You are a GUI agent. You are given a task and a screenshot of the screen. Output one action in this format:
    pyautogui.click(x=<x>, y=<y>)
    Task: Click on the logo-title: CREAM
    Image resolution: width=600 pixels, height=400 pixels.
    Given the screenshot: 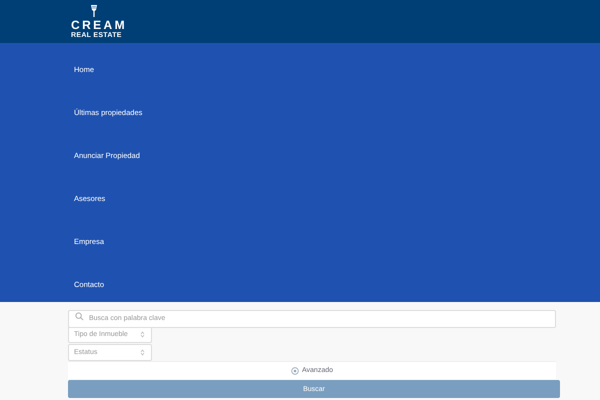 What is the action you would take?
    pyautogui.click(x=99, y=25)
    